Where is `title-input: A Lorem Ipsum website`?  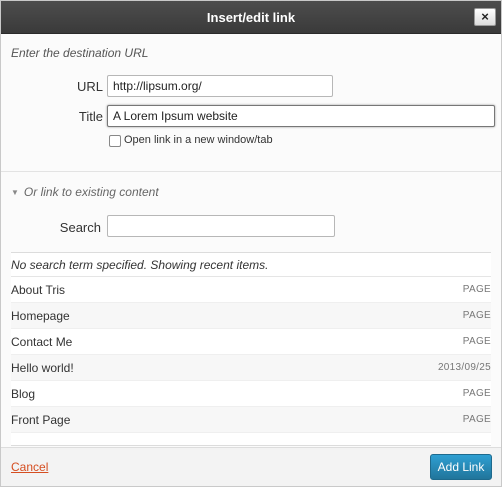 title-input: A Lorem Ipsum website is located at coordinates (301, 116).